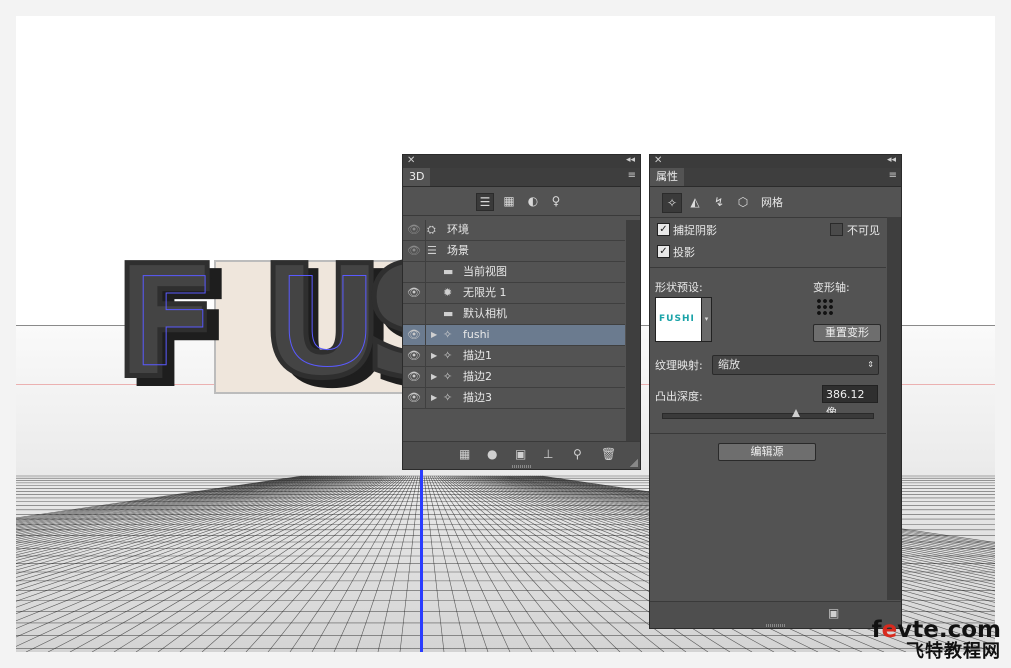 The height and width of the screenshot is (668, 1011). I want to click on catch-shadows-label: 捕捉阴影, so click(695, 230).